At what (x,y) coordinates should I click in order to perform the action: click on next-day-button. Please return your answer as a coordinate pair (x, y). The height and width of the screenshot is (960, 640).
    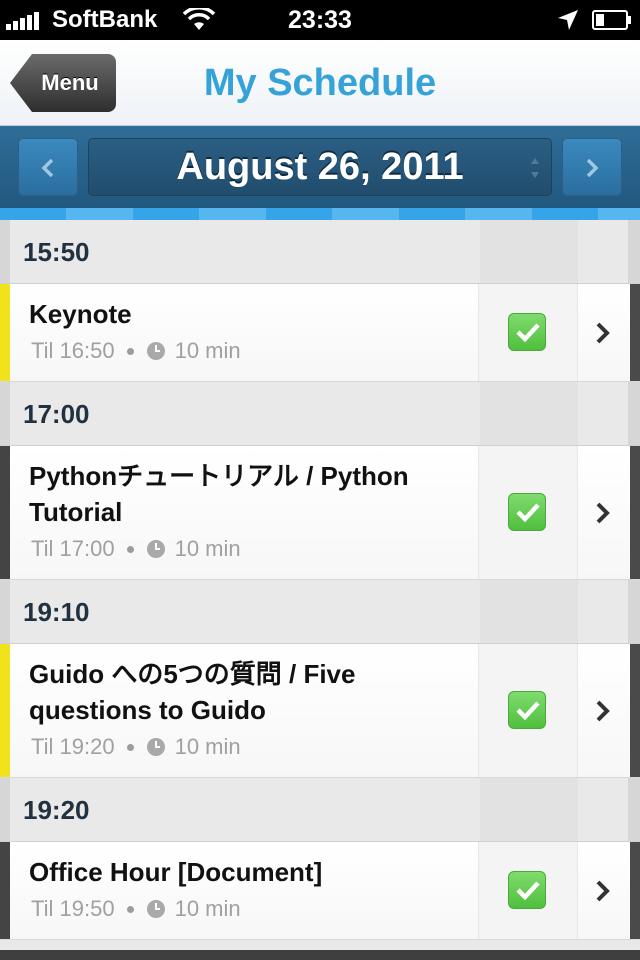
    Looking at the image, I should click on (592, 167).